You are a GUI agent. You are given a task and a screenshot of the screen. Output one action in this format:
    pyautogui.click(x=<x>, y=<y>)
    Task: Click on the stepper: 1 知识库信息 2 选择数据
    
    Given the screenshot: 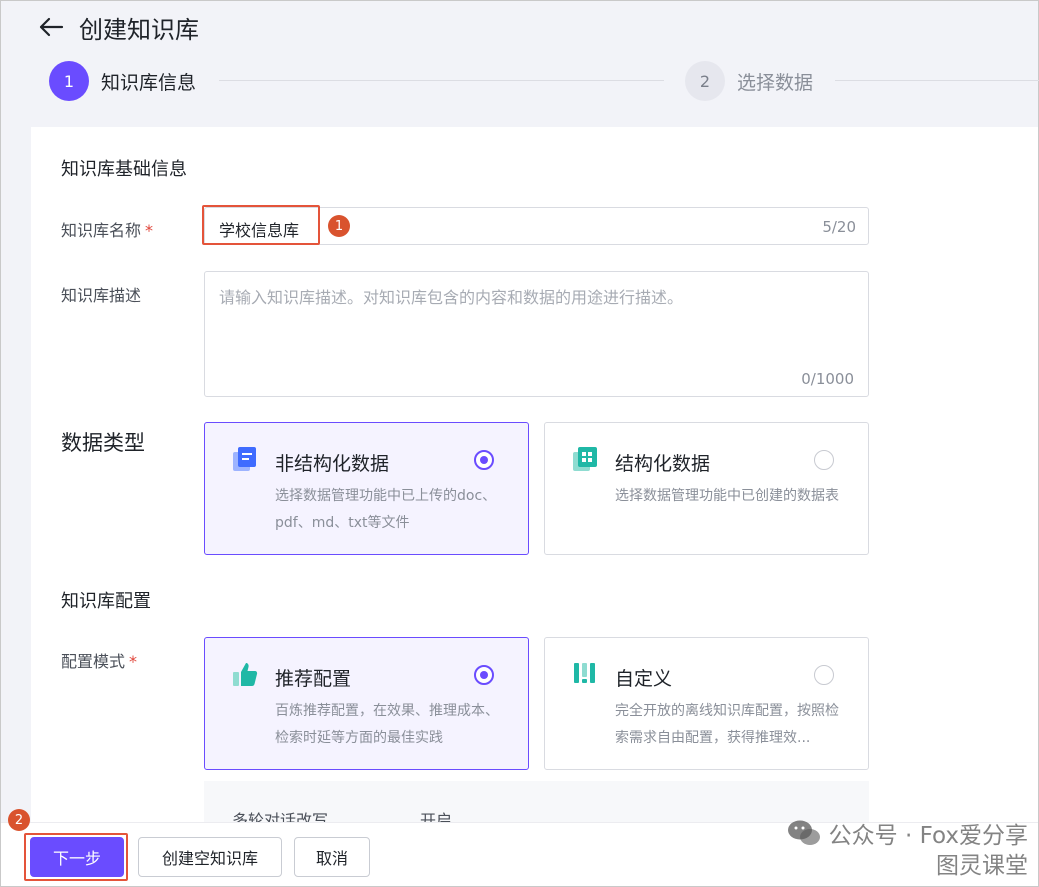 What is the action you would take?
    pyautogui.click(x=544, y=81)
    